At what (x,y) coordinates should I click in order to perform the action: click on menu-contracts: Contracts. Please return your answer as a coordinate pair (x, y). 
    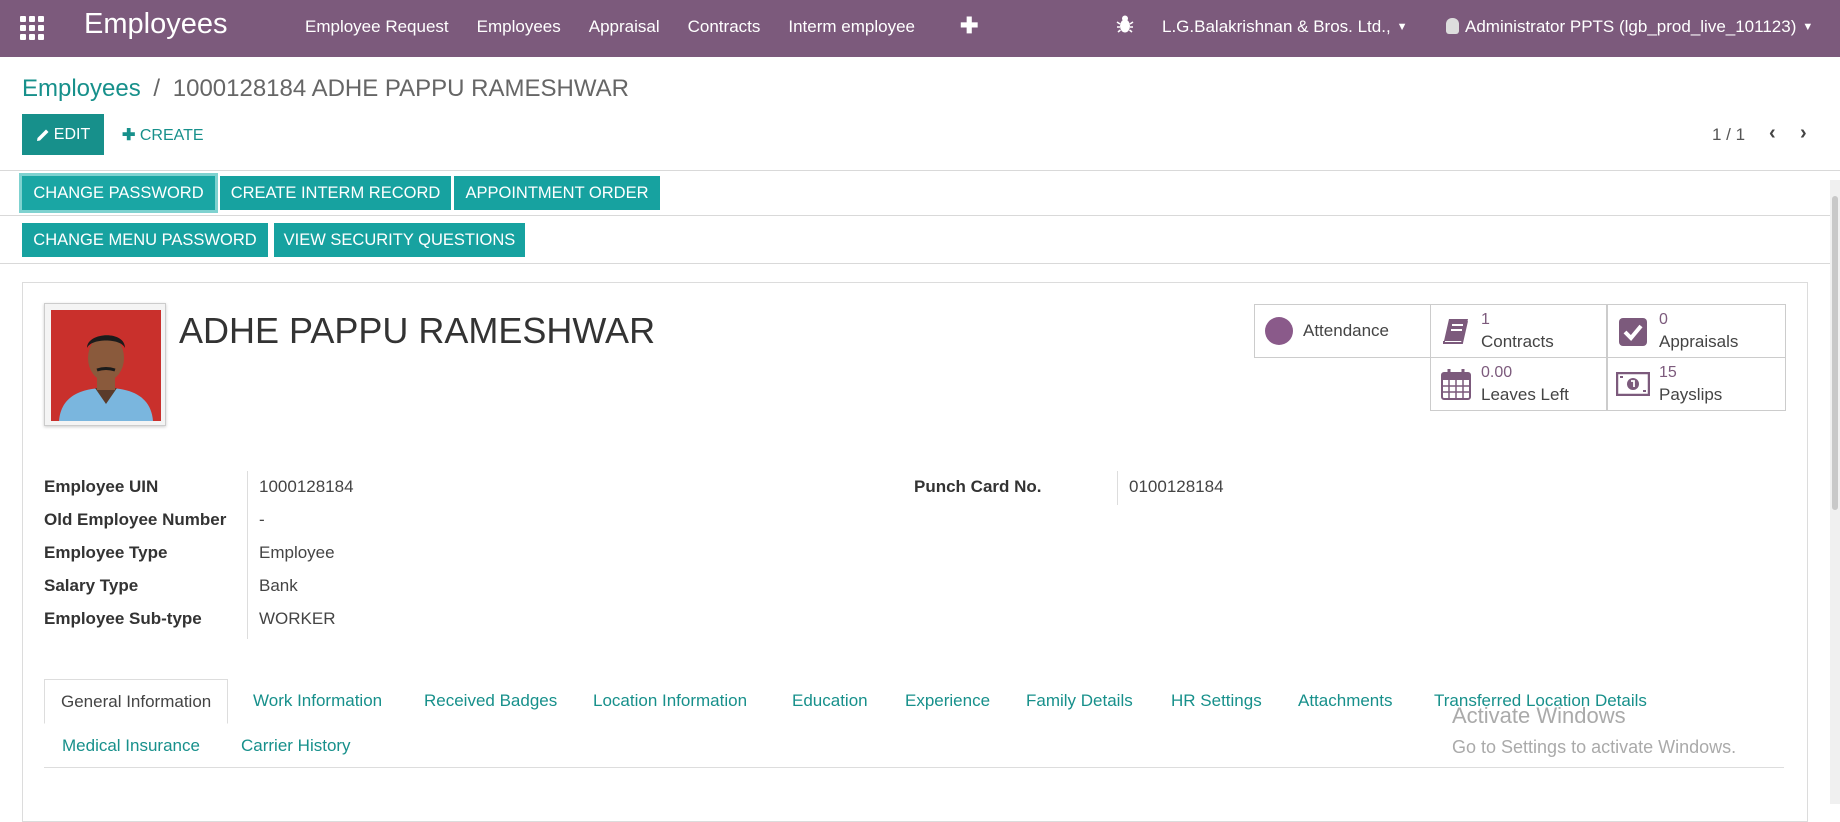
    Looking at the image, I should click on (724, 27).